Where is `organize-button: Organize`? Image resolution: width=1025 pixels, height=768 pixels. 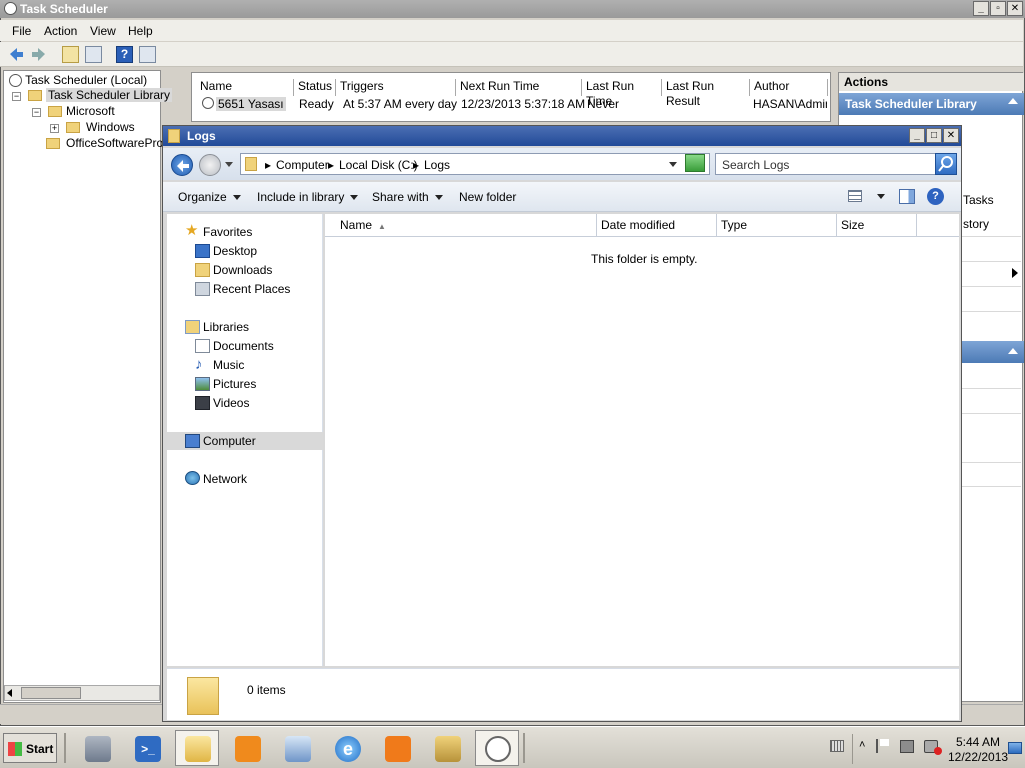 organize-button: Organize is located at coordinates (209, 197).